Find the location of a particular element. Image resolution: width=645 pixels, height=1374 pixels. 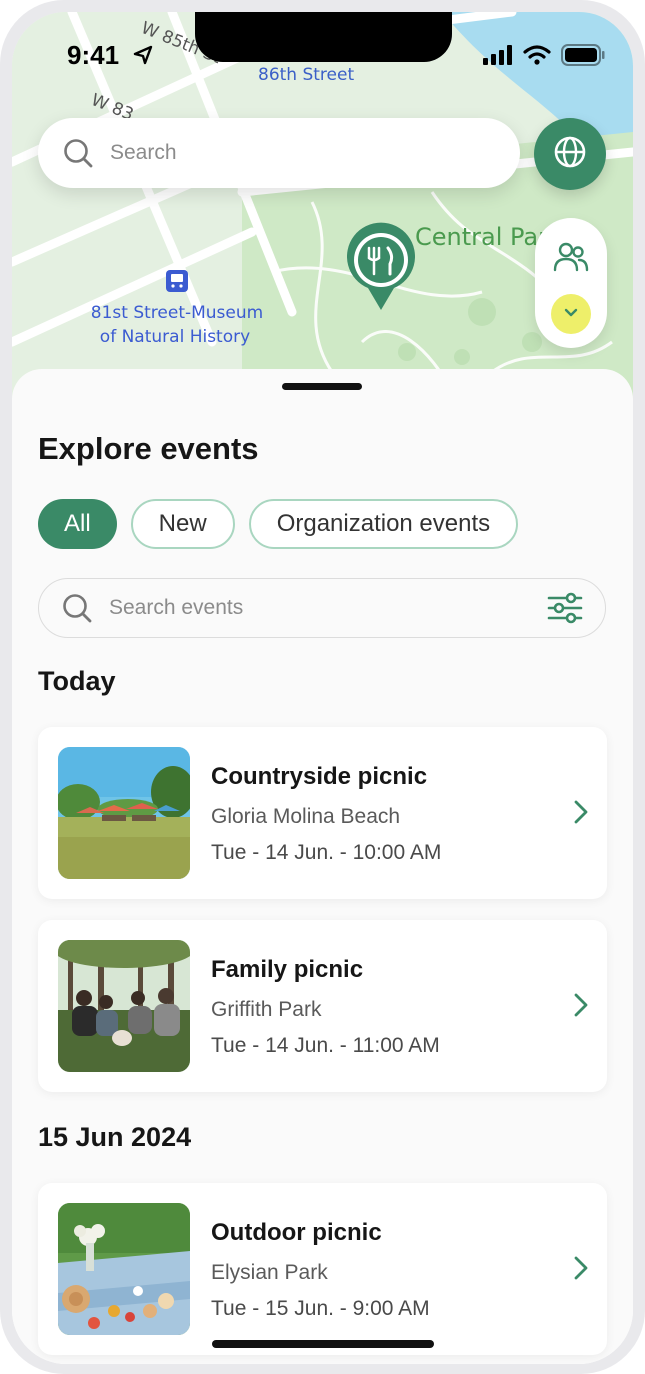

event-title: Countryside picnic is located at coordinates (319, 776).